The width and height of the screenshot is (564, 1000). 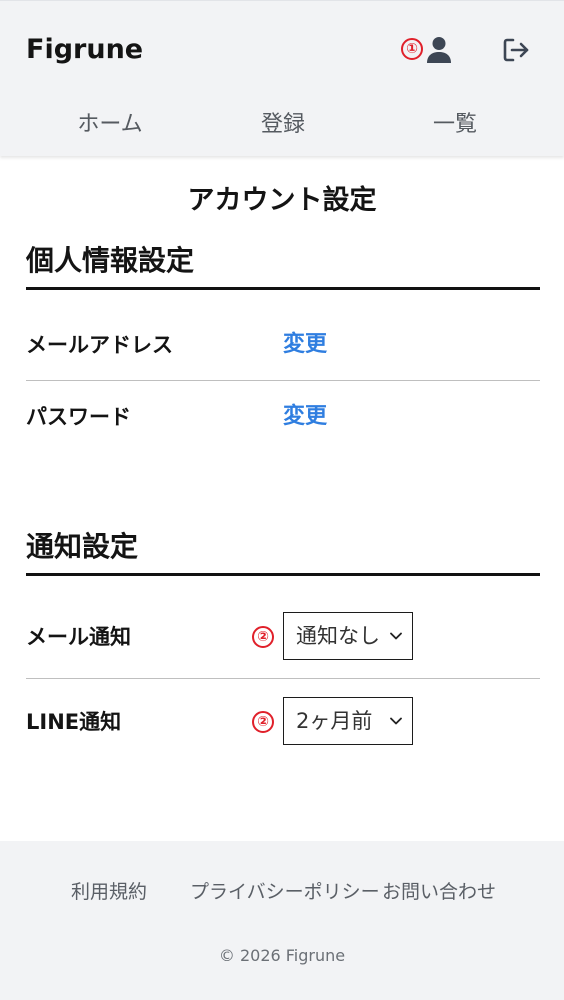 What do you see at coordinates (338, 636) in the screenshot?
I see `select-value: 通知なし` at bounding box center [338, 636].